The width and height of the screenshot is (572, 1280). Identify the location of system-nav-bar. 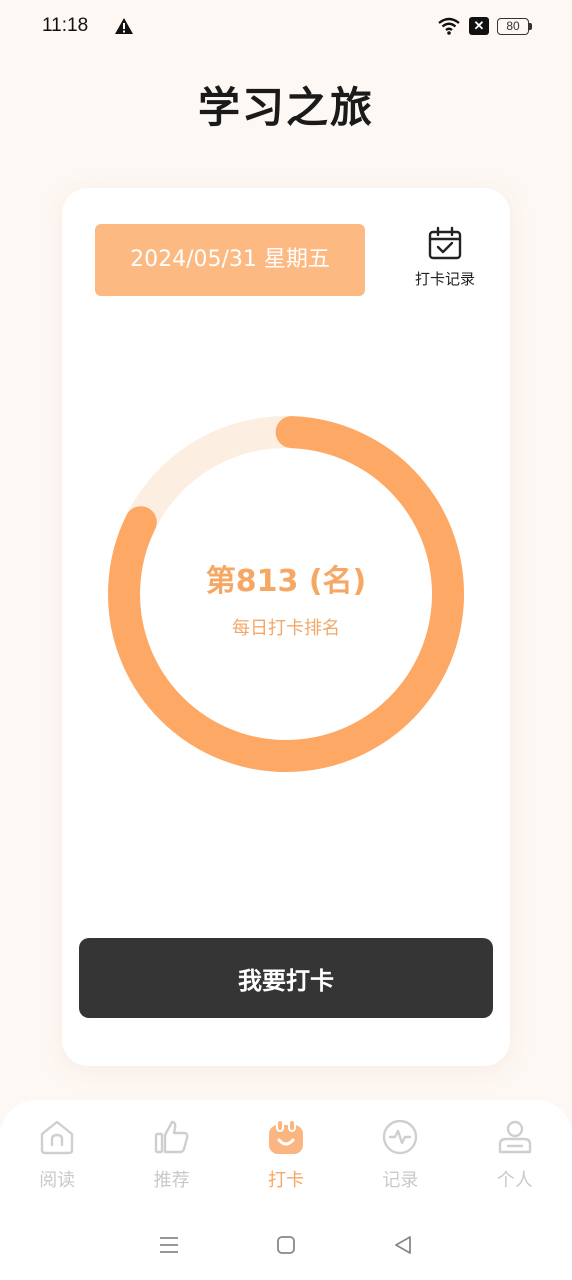
(286, 1245).